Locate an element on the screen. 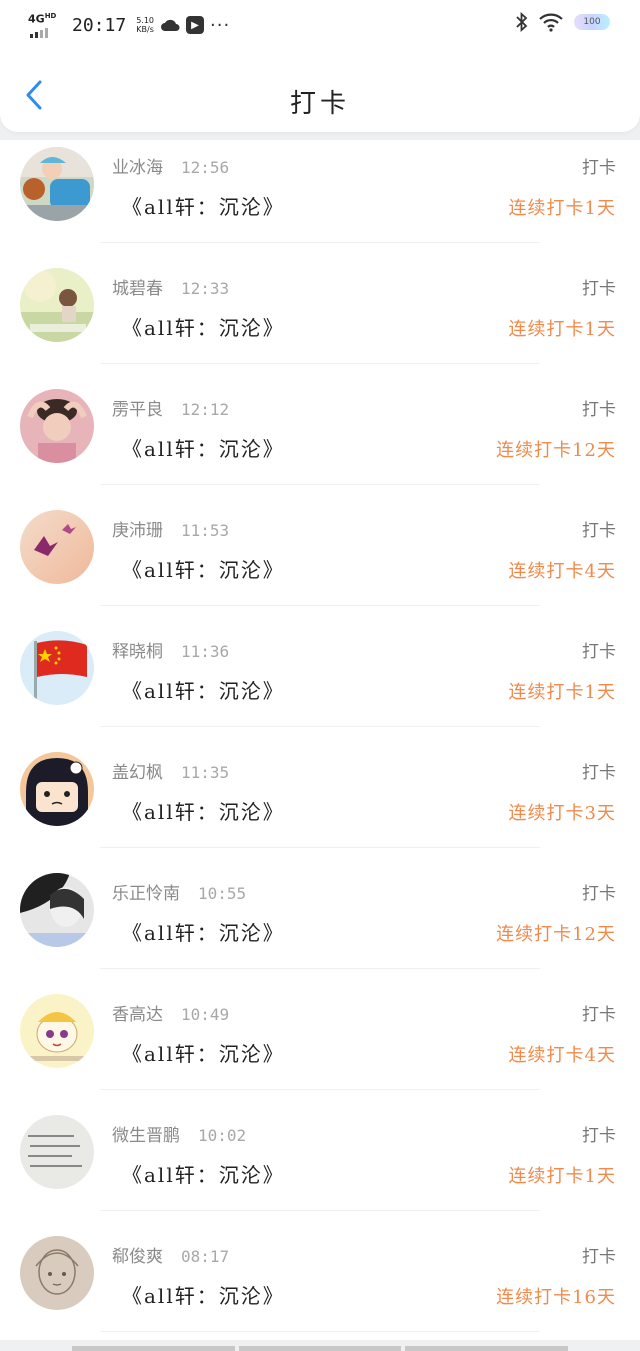  list-item: 盖幻枫 11:35 打卡 《all轩：沉沦》 连续打卡3天 is located at coordinates (320, 805).